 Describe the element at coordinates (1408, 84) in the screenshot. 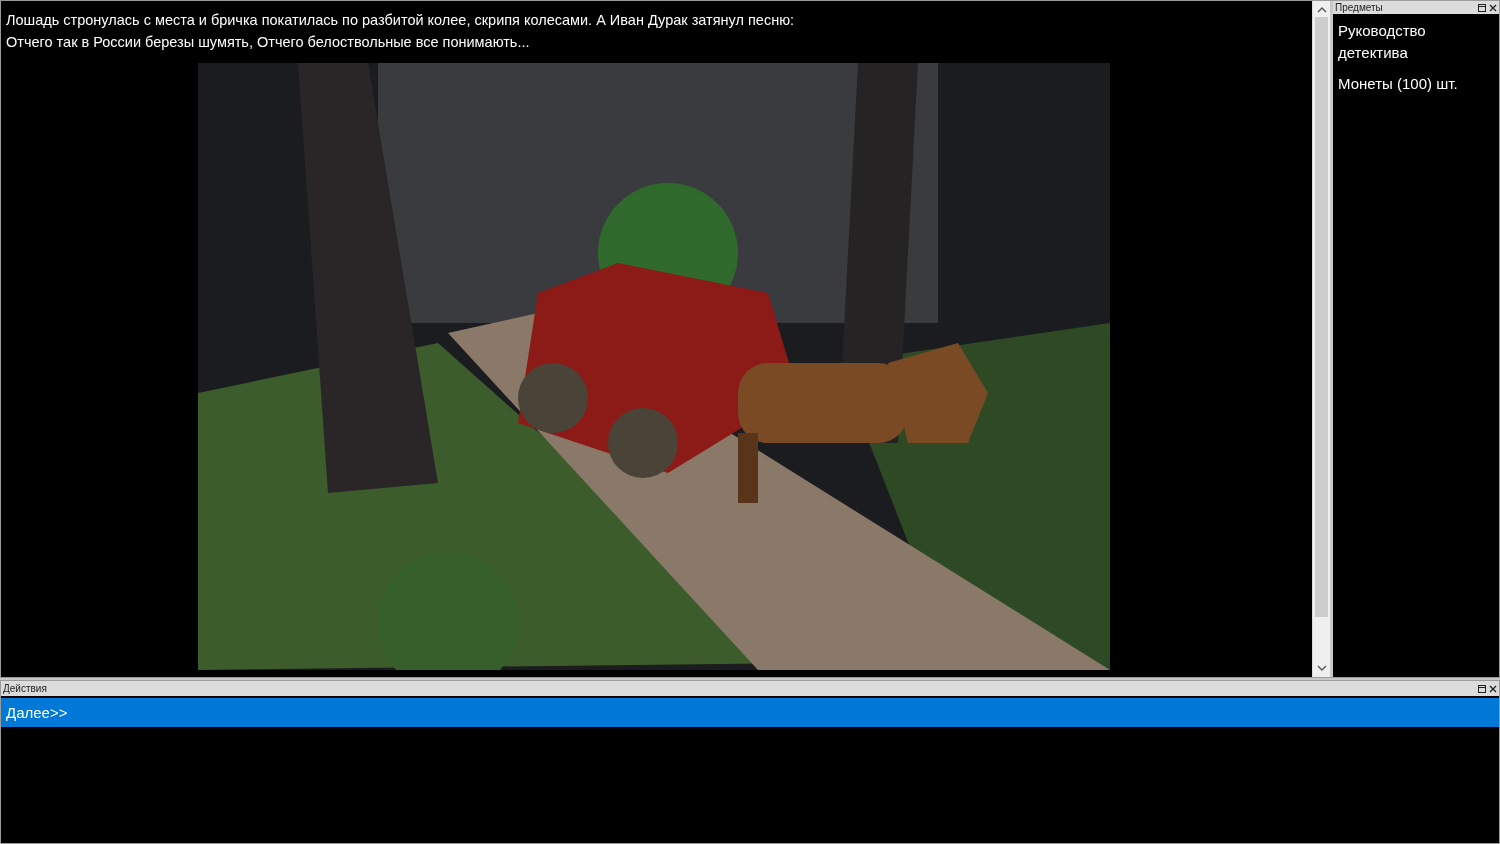

I see `inventory-item: Монеты (100) шт.` at that location.